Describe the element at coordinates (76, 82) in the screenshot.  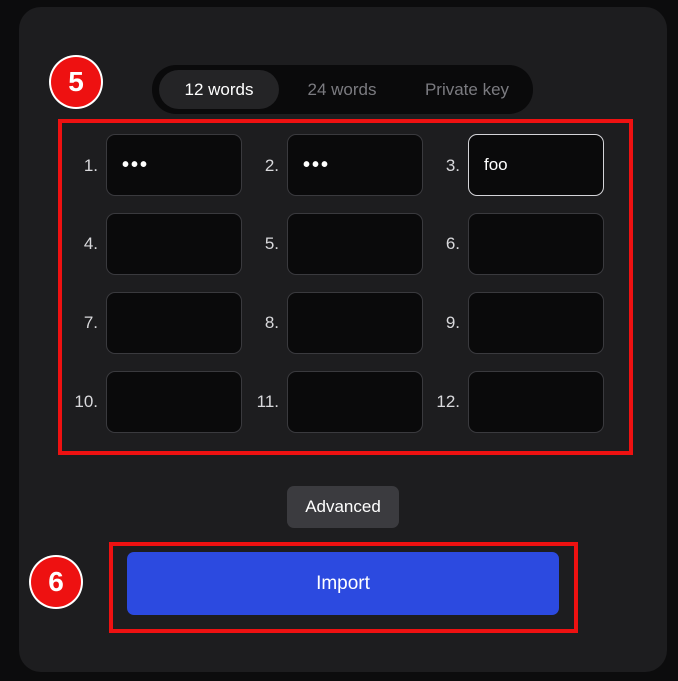
I see `annotation-badge-5: 5` at that location.